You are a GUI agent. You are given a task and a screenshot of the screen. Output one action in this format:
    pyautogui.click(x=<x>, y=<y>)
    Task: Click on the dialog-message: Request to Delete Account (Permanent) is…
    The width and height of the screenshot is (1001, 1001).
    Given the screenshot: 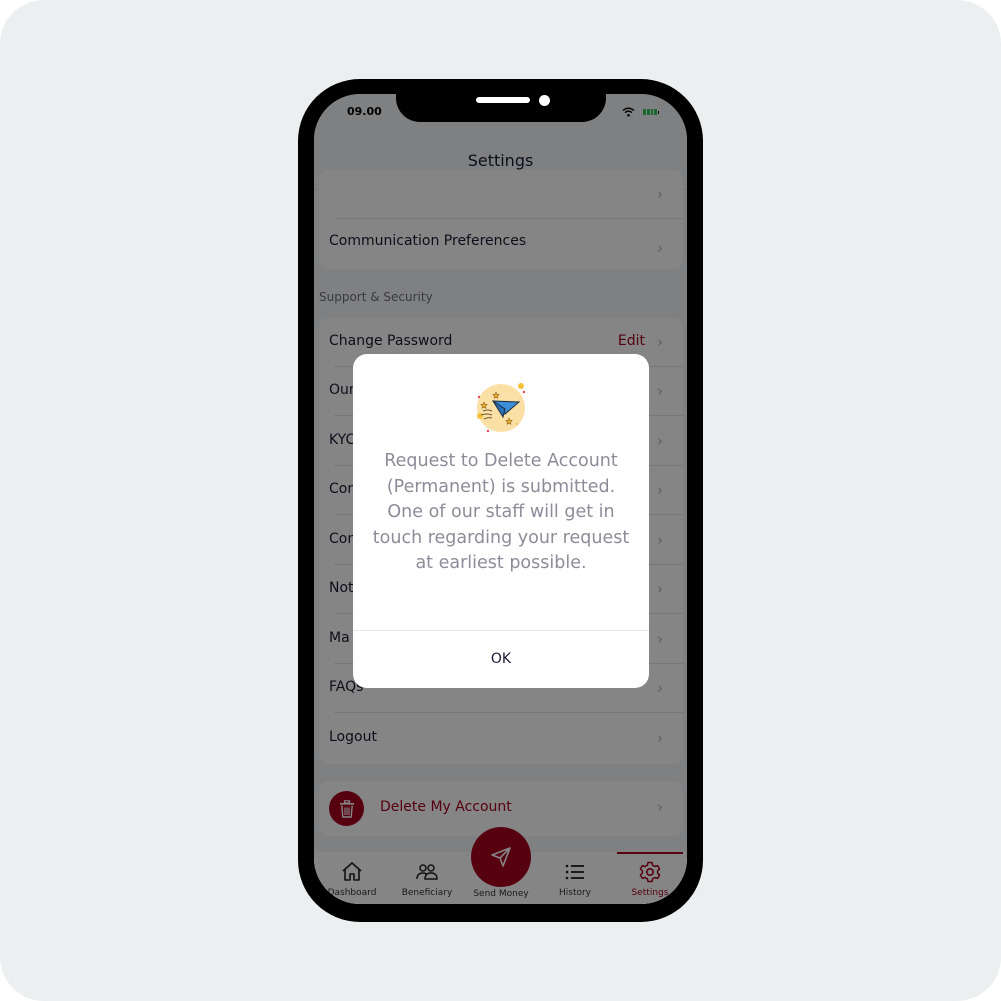 What is the action you would take?
    pyautogui.click(x=501, y=512)
    